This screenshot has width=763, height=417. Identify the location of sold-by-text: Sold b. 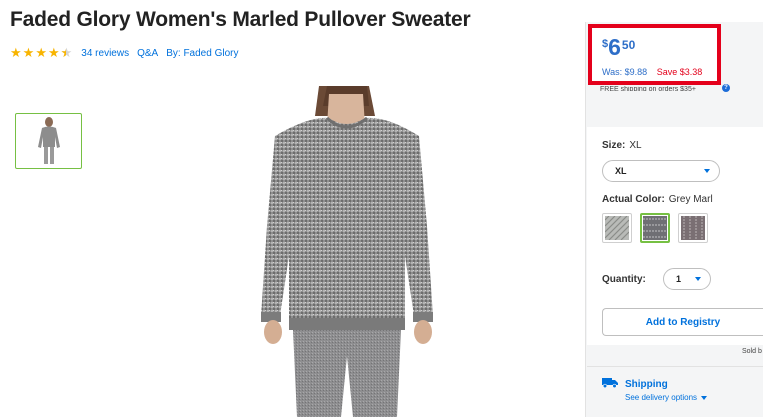
(752, 351).